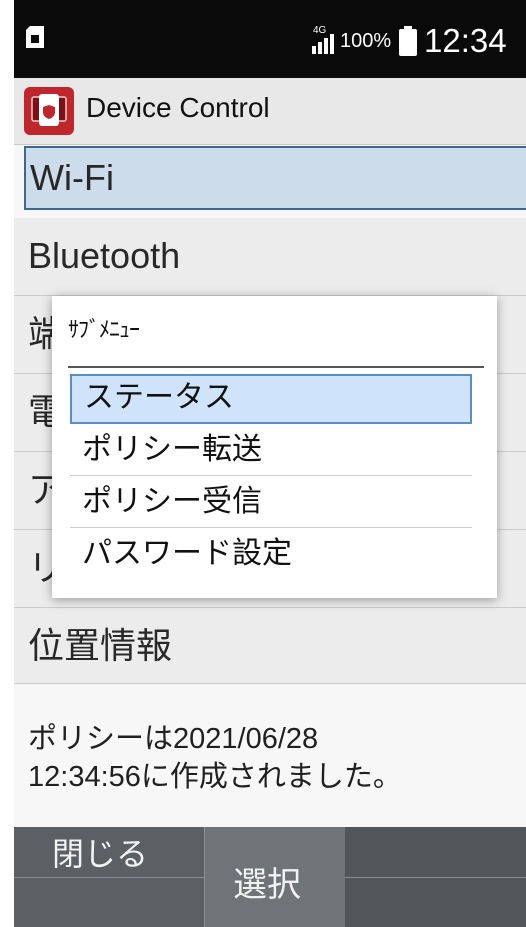 The image size is (526, 927). I want to click on softkey-right, so click(435, 877).